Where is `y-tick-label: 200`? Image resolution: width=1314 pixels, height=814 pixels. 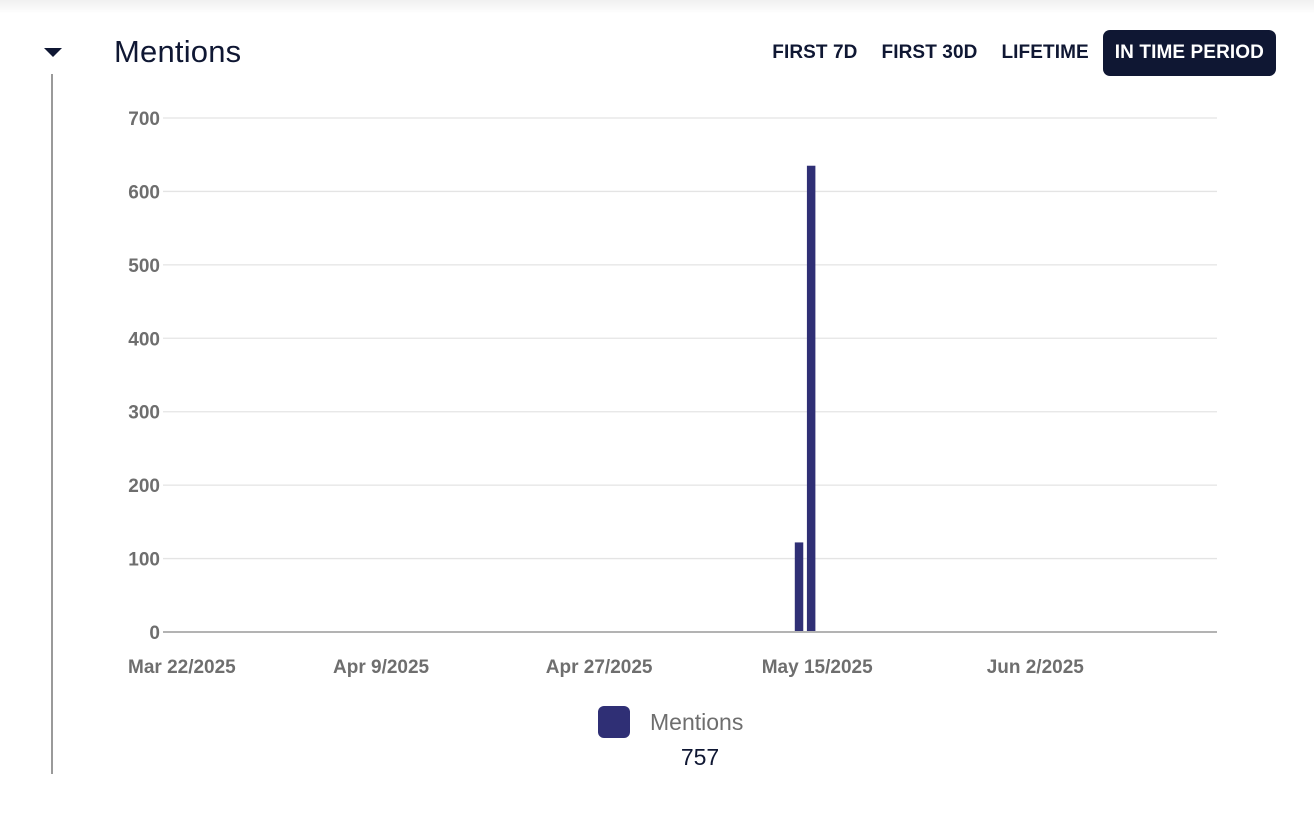
y-tick-label: 200 is located at coordinates (144, 486).